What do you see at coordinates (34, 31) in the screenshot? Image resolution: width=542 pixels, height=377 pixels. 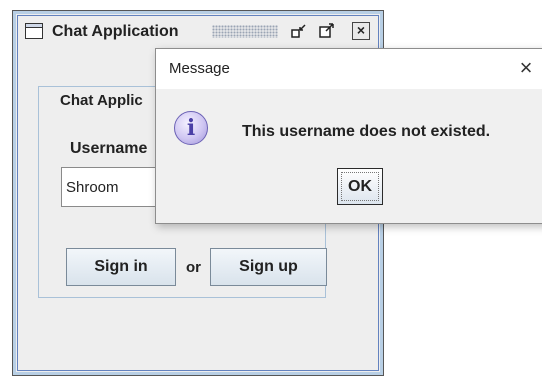 I see `app-window-icon` at bounding box center [34, 31].